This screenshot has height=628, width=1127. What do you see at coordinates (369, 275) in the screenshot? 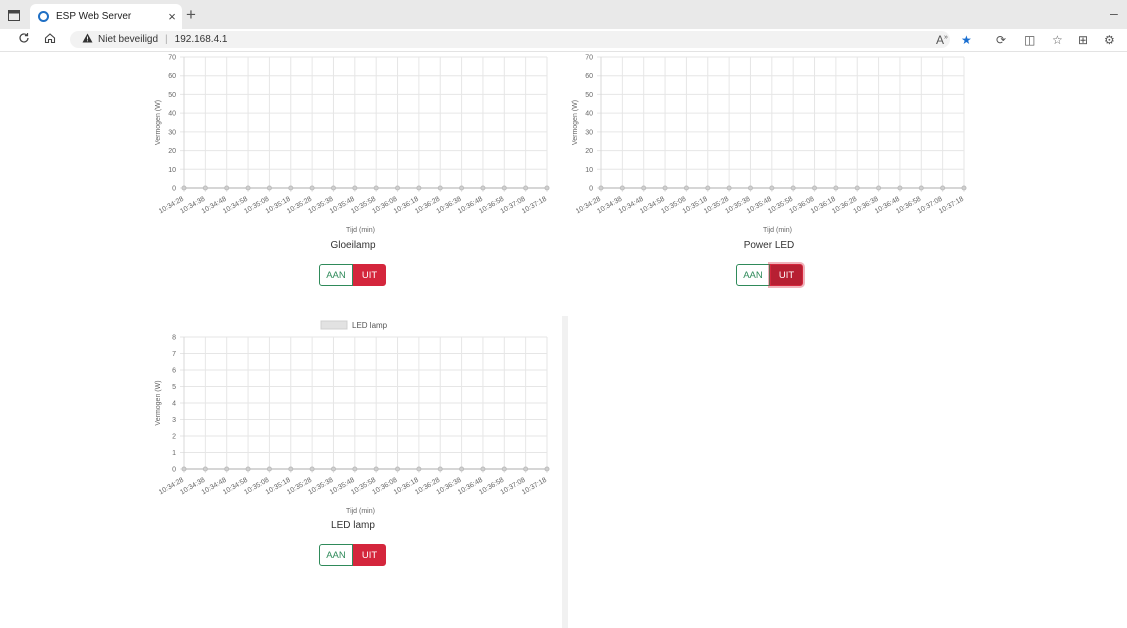
I see `off-button-gloeilamp: UIT` at bounding box center [369, 275].